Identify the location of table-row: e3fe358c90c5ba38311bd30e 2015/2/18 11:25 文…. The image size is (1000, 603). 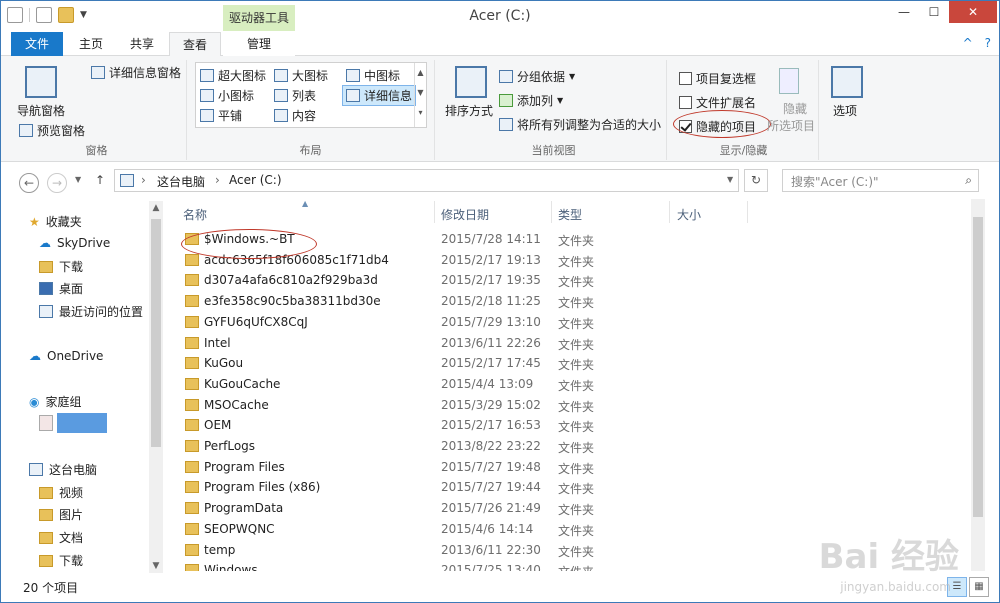
(571, 301).